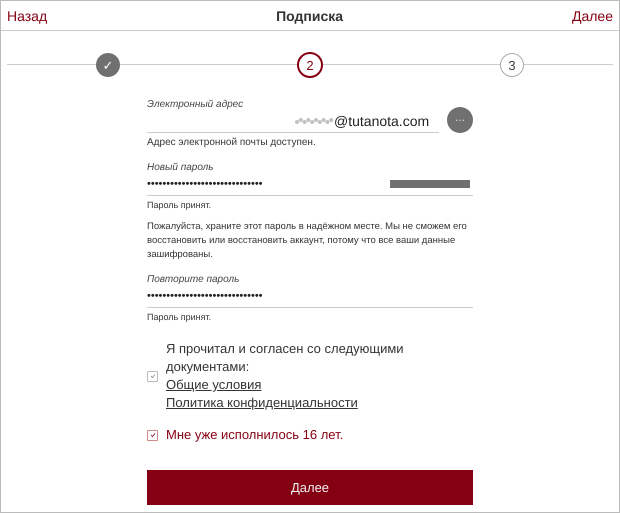  What do you see at coordinates (285, 358) in the screenshot?
I see `agreement-text: Я прочитал и согласен со следующими документами:` at bounding box center [285, 358].